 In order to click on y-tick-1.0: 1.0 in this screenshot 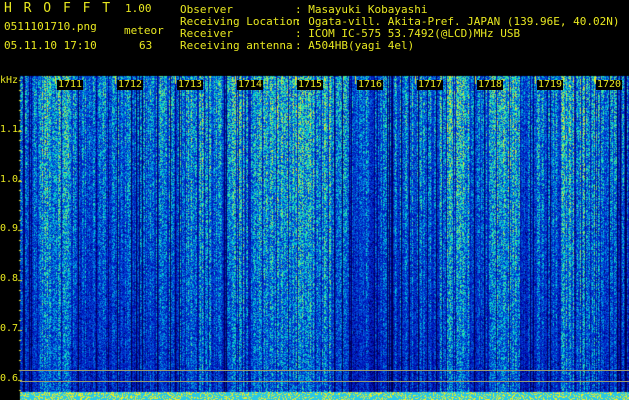, I will do `click(9, 179)`.